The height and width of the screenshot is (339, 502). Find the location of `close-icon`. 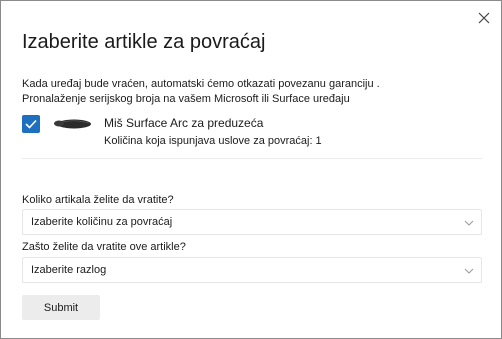

close-icon is located at coordinates (484, 18).